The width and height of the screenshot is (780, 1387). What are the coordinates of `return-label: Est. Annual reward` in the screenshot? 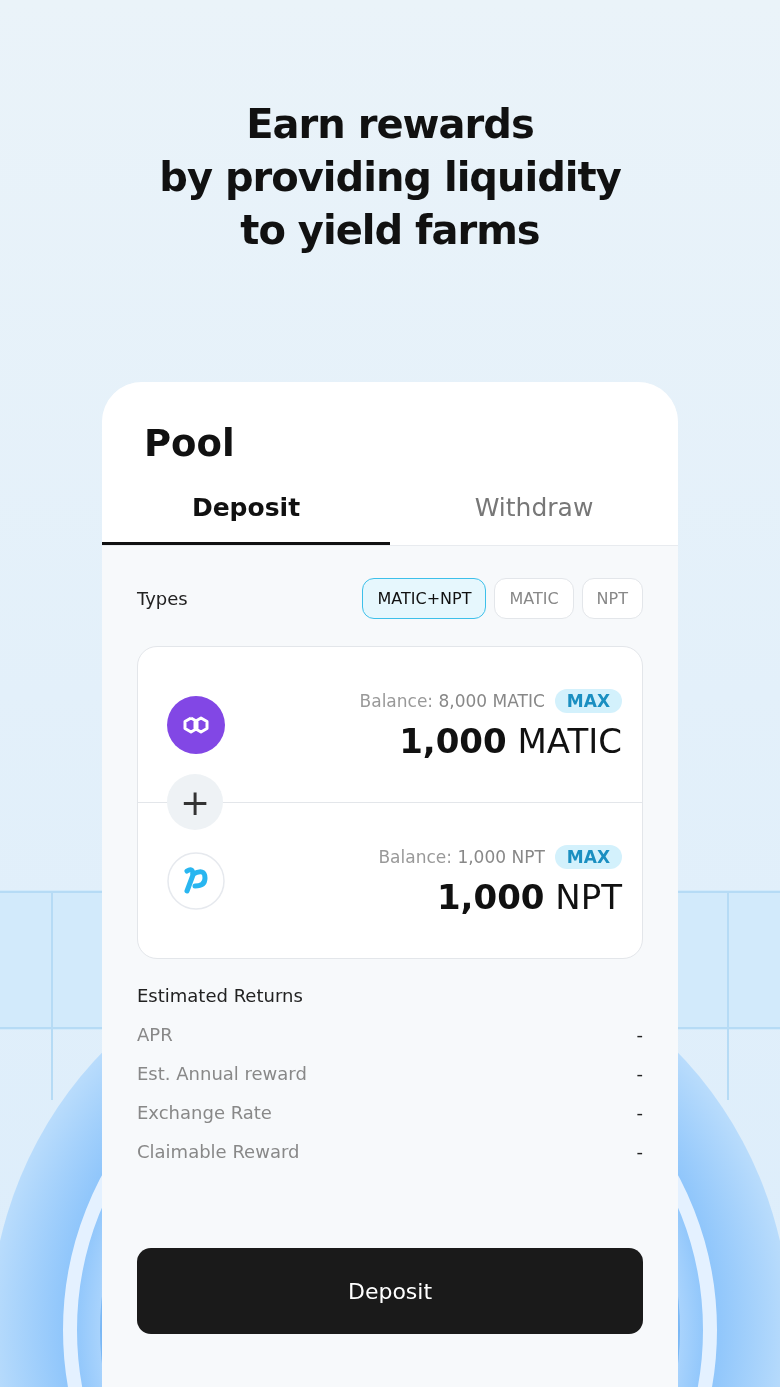 It's located at (222, 1073).